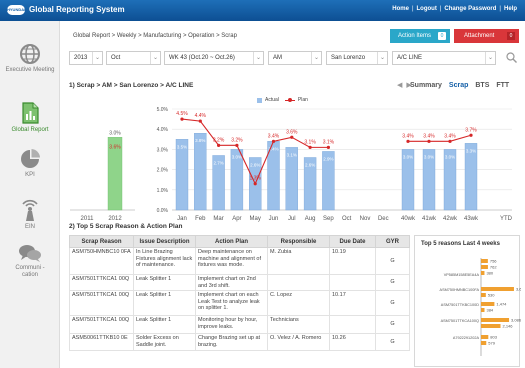  I want to click on x-tick-label: 42wk, so click(450, 219).